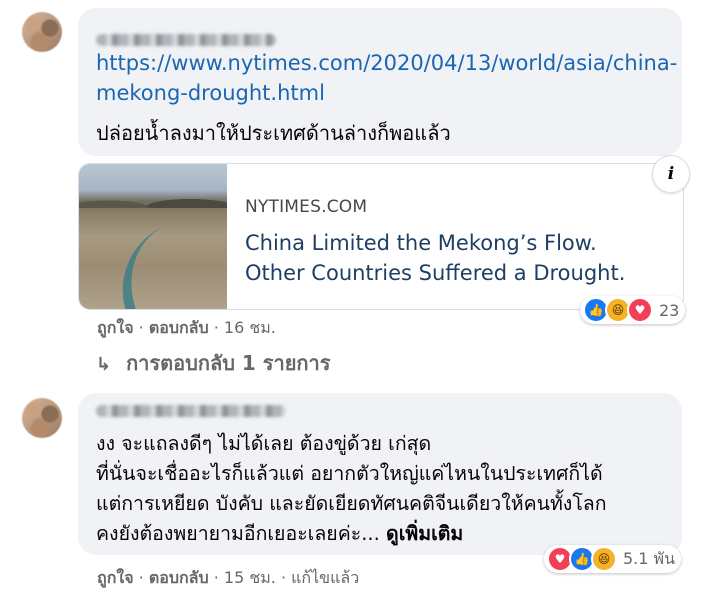 This screenshot has height=601, width=716. What do you see at coordinates (649, 558) in the screenshot?
I see `reaction-count: 5.1 พัน` at bounding box center [649, 558].